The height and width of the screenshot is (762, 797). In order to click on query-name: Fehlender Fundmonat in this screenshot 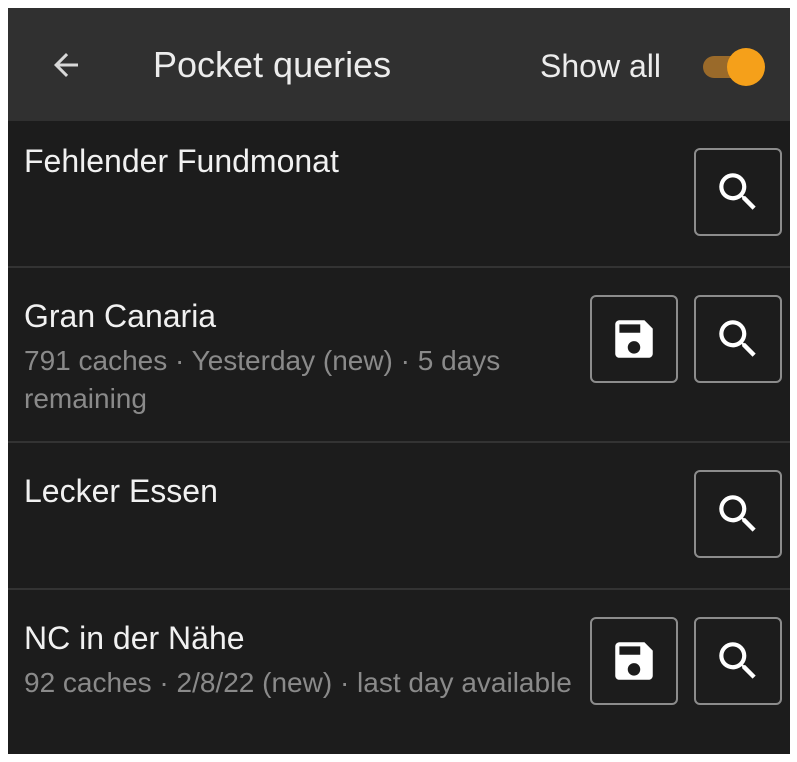, I will do `click(181, 161)`.